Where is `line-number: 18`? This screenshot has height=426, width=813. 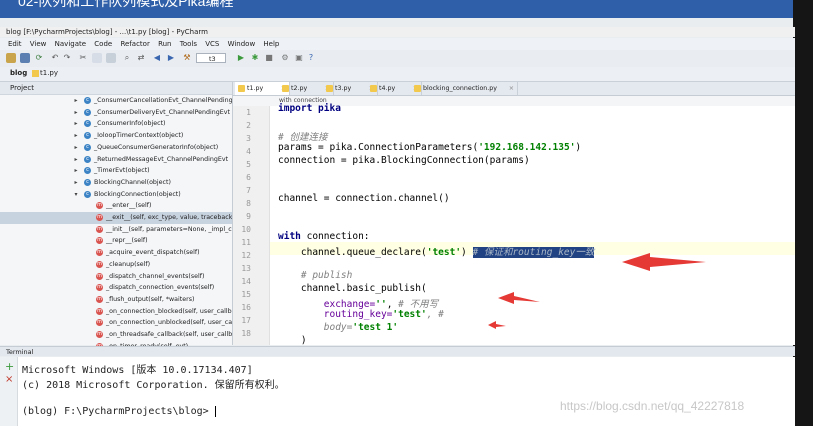
line-number: 18 is located at coordinates (246, 333).